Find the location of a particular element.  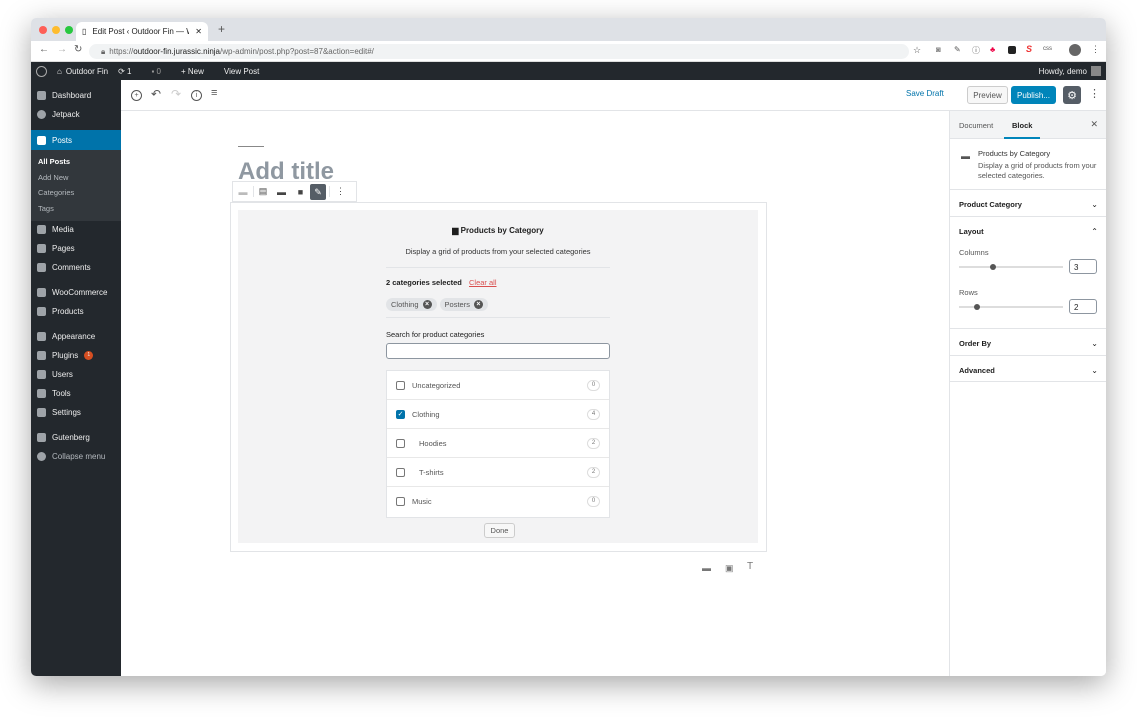

category-row: Music 0 is located at coordinates (498, 501).